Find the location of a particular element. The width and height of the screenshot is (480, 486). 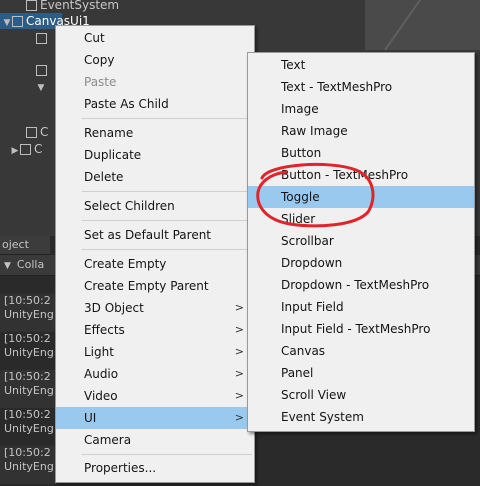

menu-item-light: Light > is located at coordinates (155, 352).